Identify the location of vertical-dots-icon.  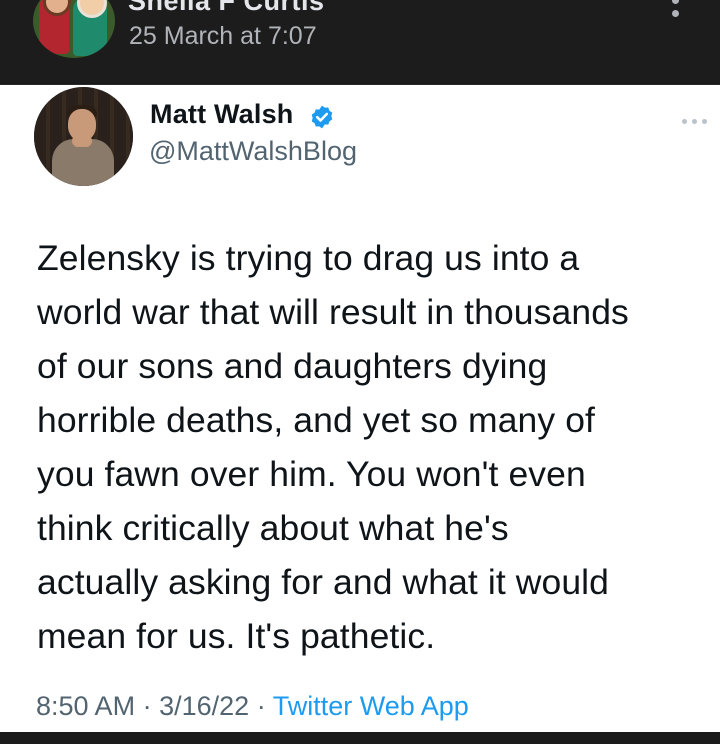
(675, 11).